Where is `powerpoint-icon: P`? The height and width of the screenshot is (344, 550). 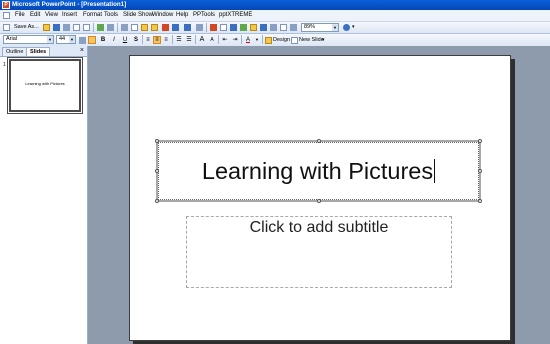 powerpoint-icon: P is located at coordinates (6, 5).